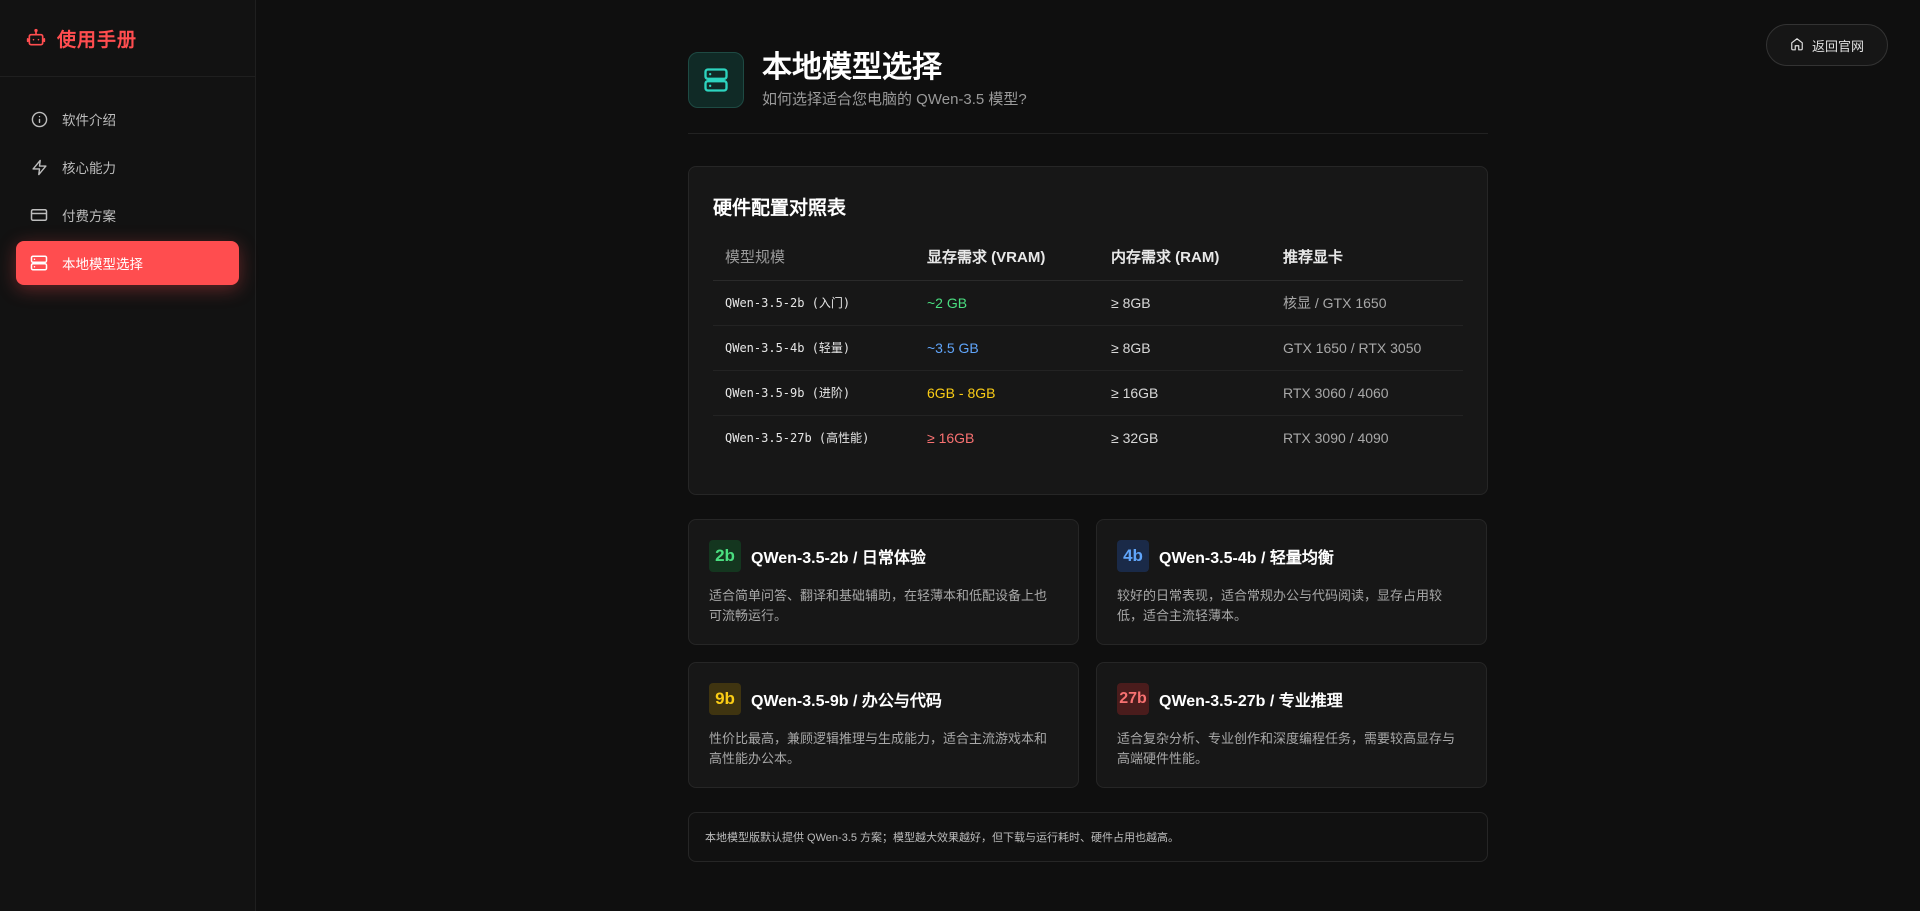 Image resolution: width=1920 pixels, height=911 pixels. What do you see at coordinates (1367, 393) in the screenshot?
I see `cell-gpu: RTX 3060 / 4060` at bounding box center [1367, 393].